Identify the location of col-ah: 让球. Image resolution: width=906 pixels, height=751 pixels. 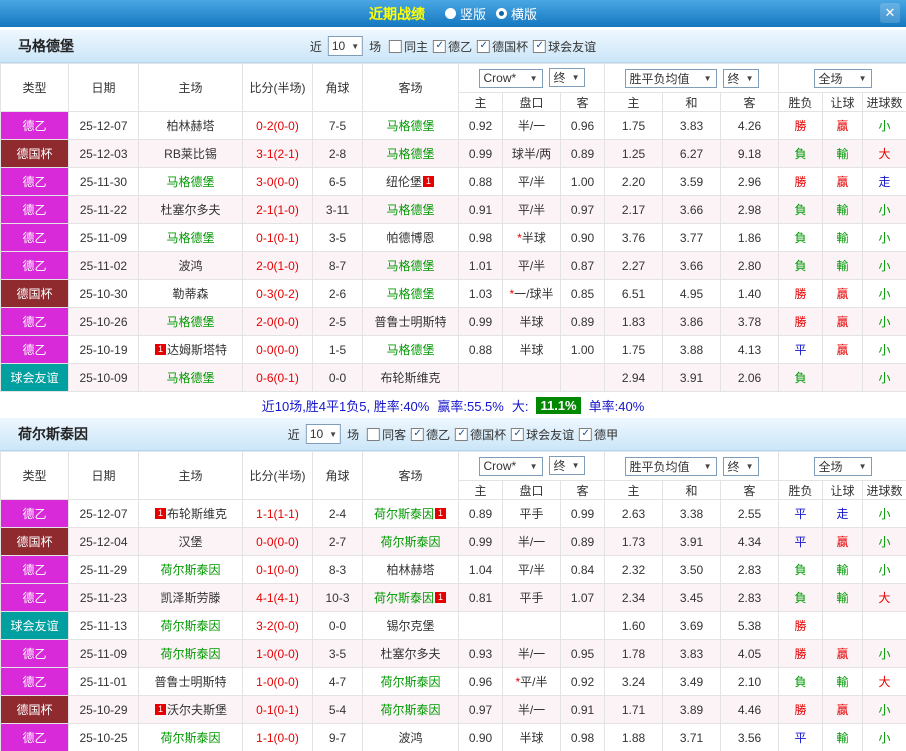
(843, 490).